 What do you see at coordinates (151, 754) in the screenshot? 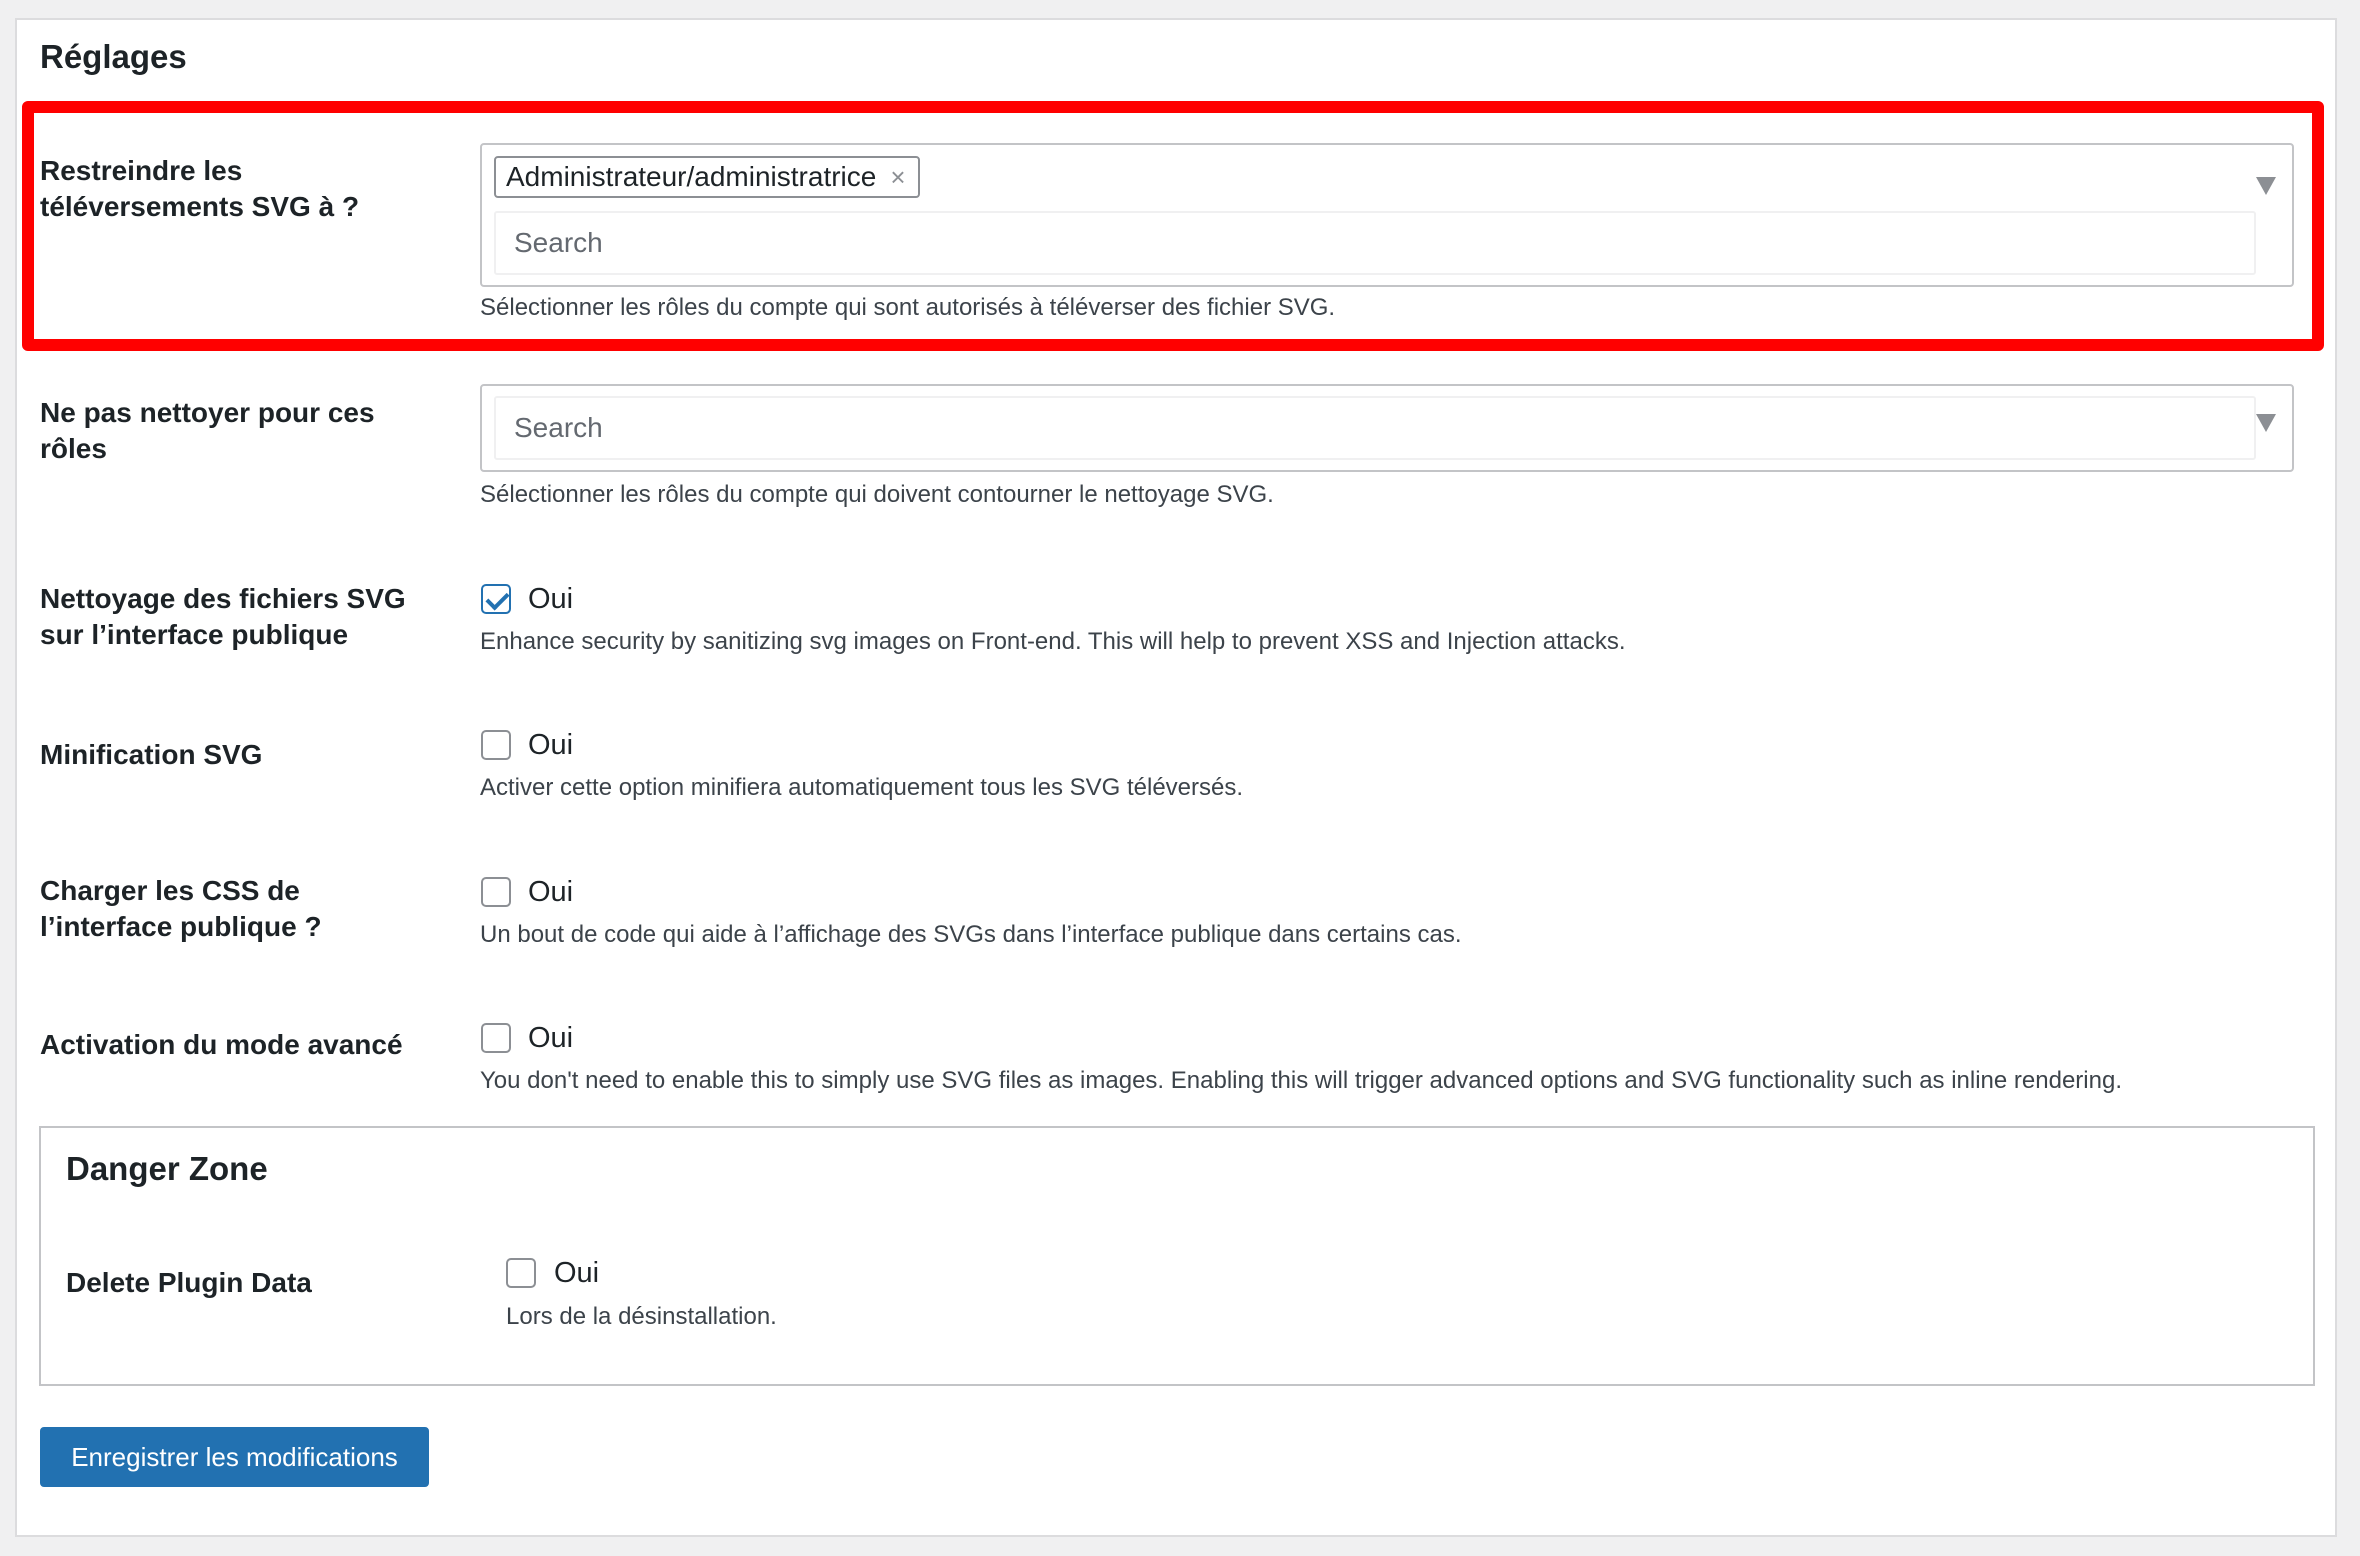
I see `minify-label: Minification SVG` at bounding box center [151, 754].